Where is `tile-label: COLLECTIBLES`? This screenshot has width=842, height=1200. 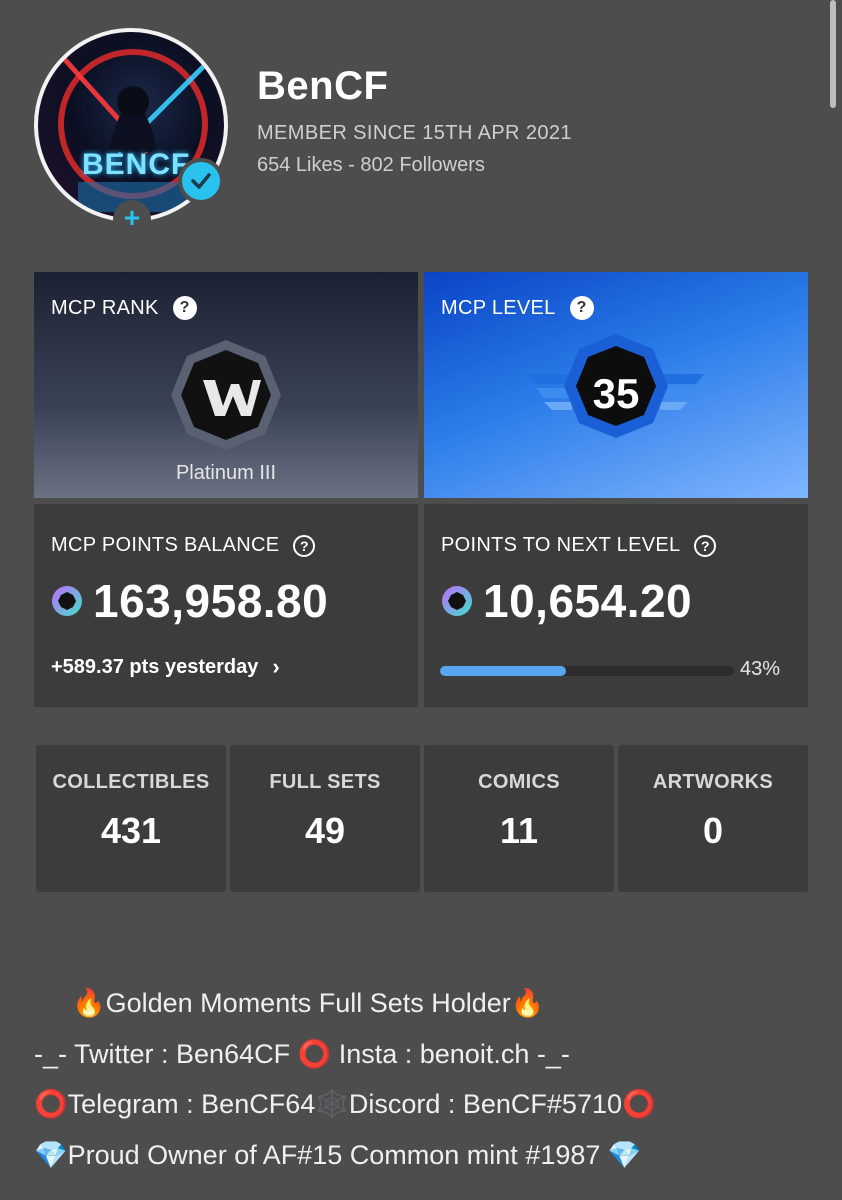
tile-label: COLLECTIBLES is located at coordinates (131, 782).